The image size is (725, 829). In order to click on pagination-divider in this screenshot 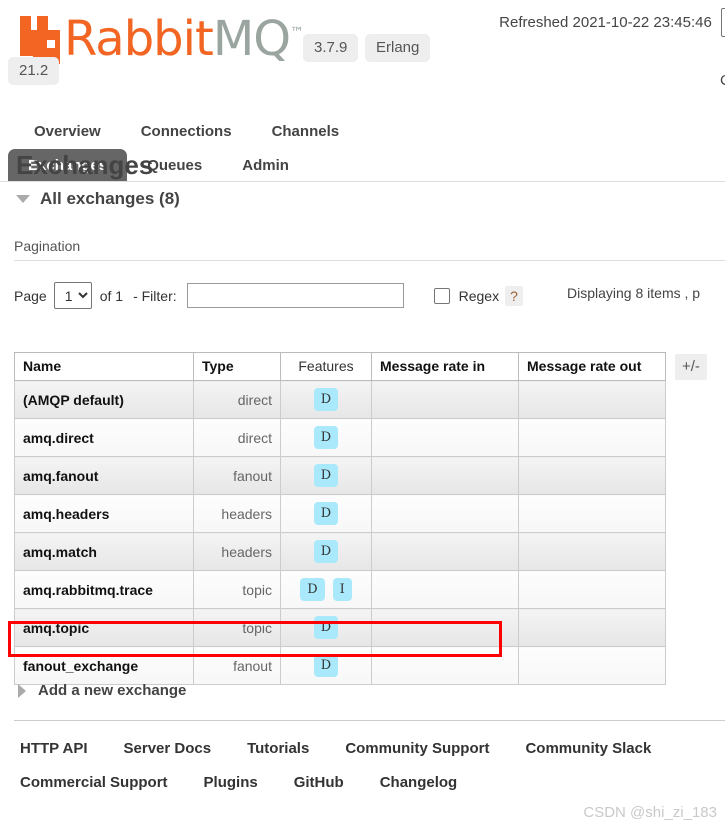, I will do `click(369, 260)`.